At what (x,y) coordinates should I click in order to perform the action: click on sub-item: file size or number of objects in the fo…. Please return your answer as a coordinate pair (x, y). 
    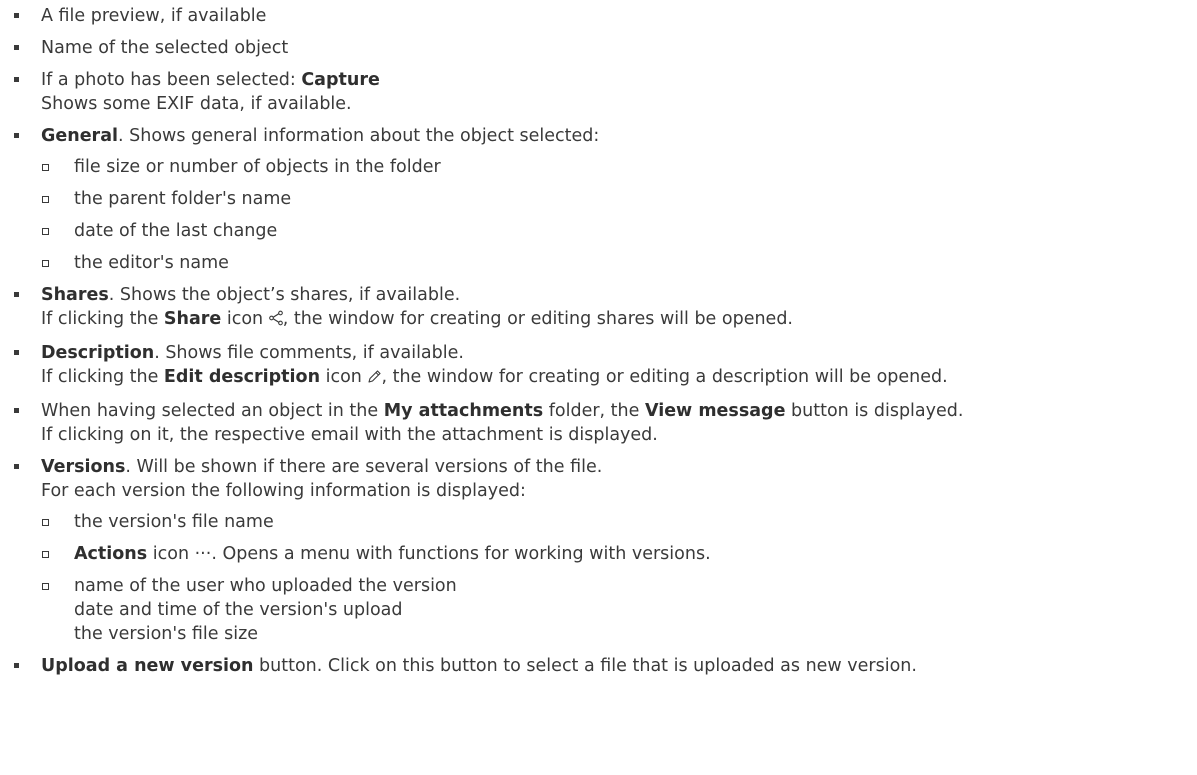
    Looking at the image, I should click on (619, 167).